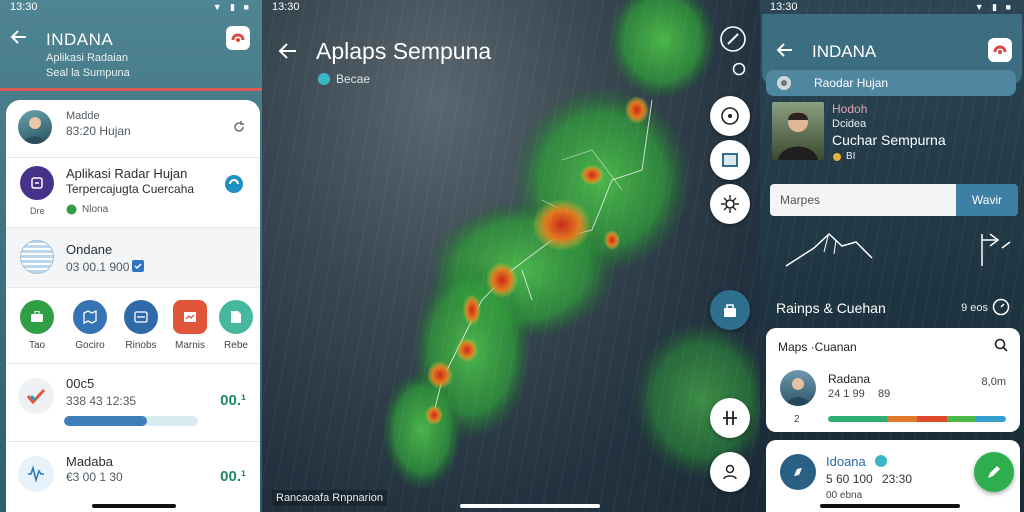 The width and height of the screenshot is (1024, 512). I want to click on radar-row: Raodar Hujan, so click(891, 83).